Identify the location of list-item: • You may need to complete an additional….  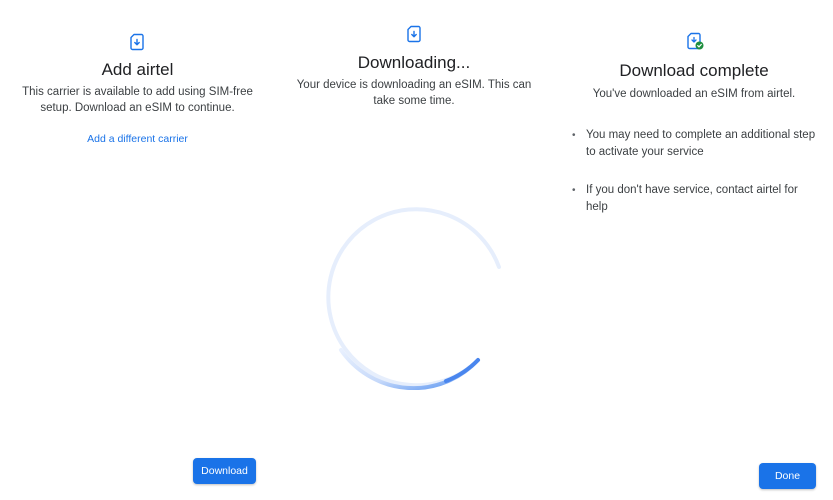
(694, 144).